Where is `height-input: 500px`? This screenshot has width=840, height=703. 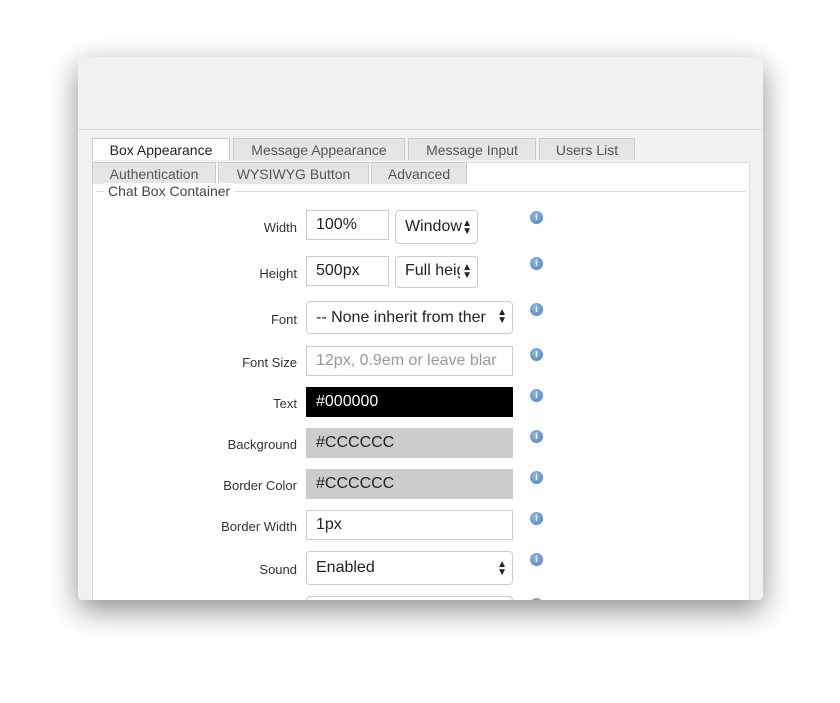 height-input: 500px is located at coordinates (347, 271).